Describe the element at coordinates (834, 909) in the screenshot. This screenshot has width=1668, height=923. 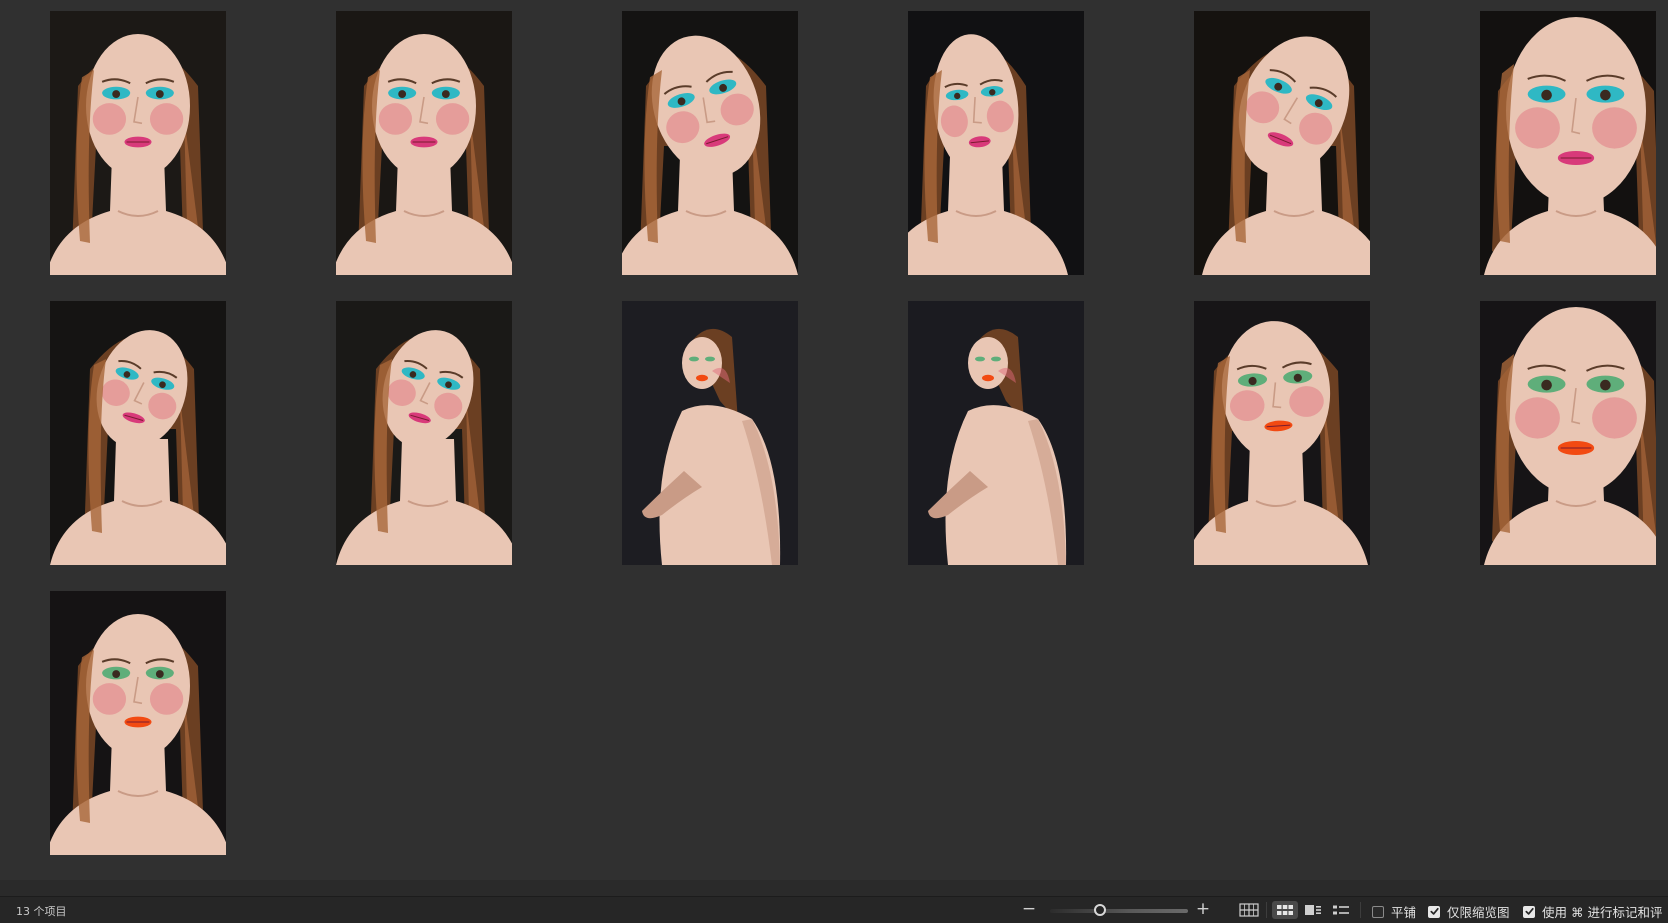
I see `status-bar: 13 个项目 − + 平铺 仅限缩览图 使用 ⌘ 进行标记和评` at that location.